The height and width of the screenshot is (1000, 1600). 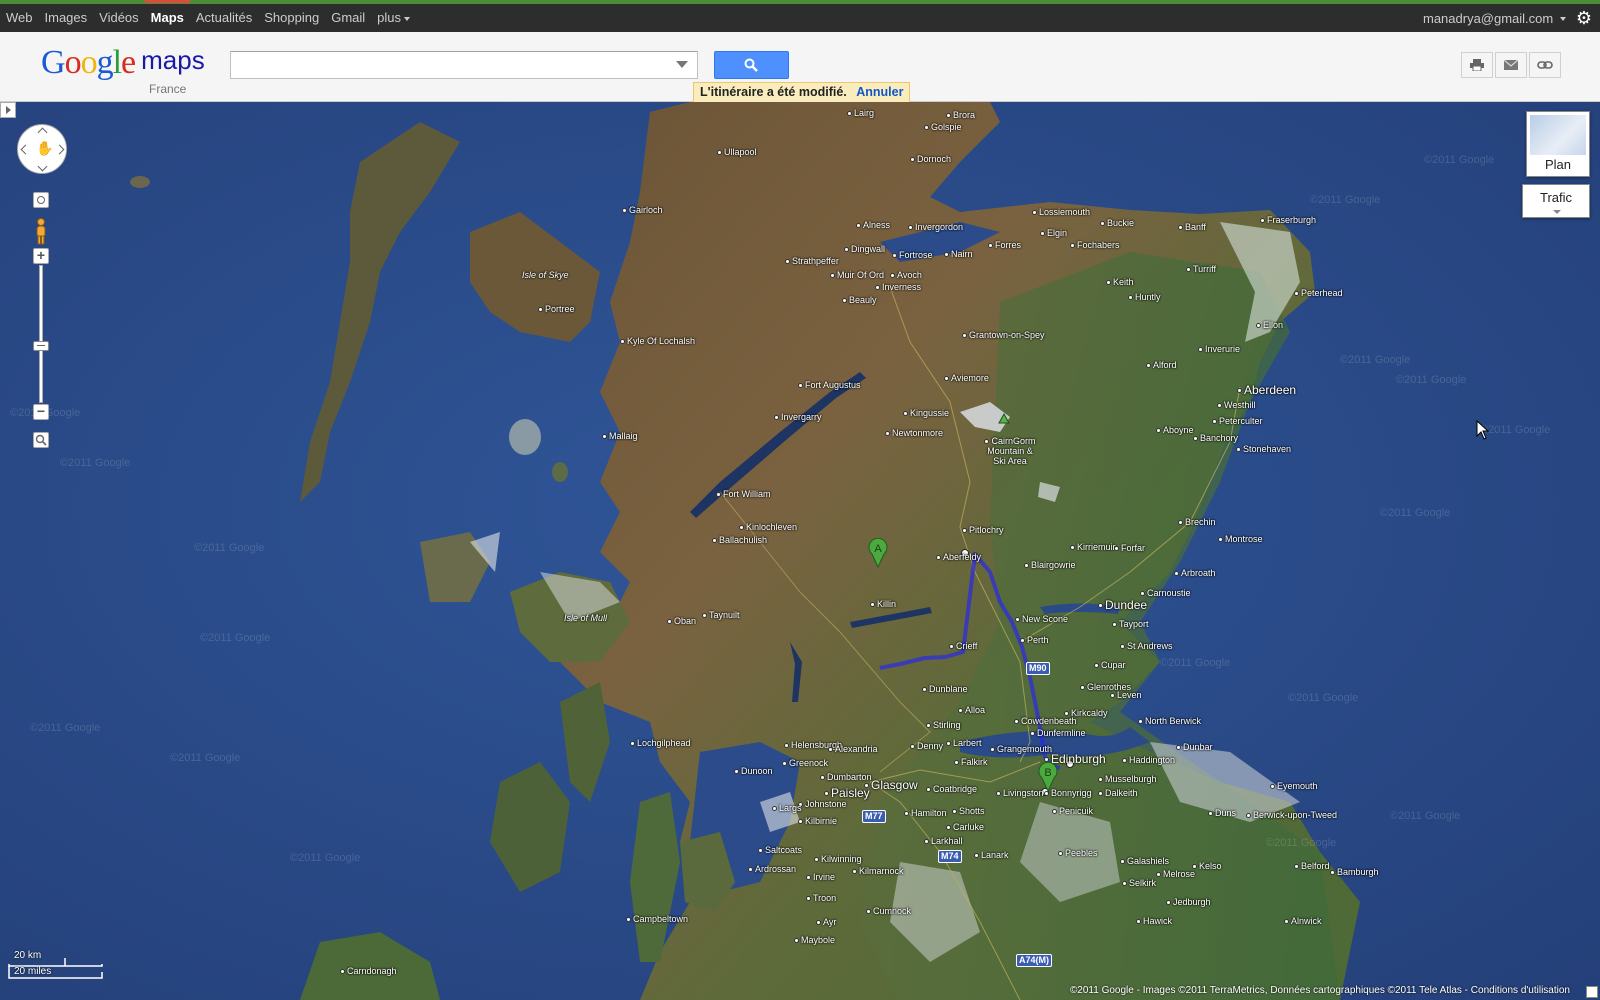 What do you see at coordinates (1058, 733) in the screenshot?
I see `place-label: Dunfermline` at bounding box center [1058, 733].